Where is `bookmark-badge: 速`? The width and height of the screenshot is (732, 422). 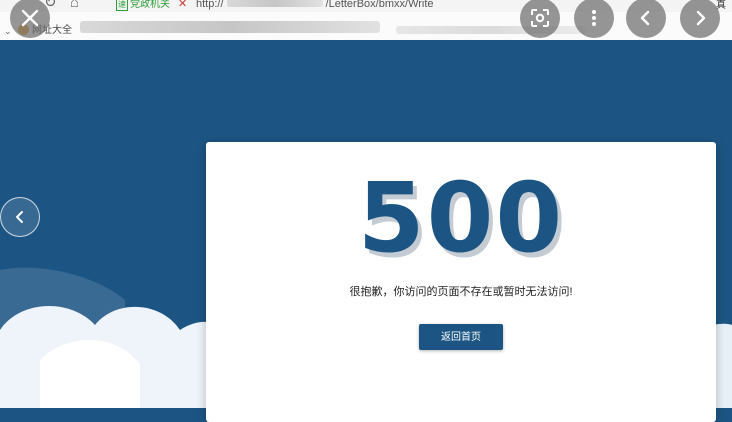
bookmark-badge: 速 is located at coordinates (122, 5).